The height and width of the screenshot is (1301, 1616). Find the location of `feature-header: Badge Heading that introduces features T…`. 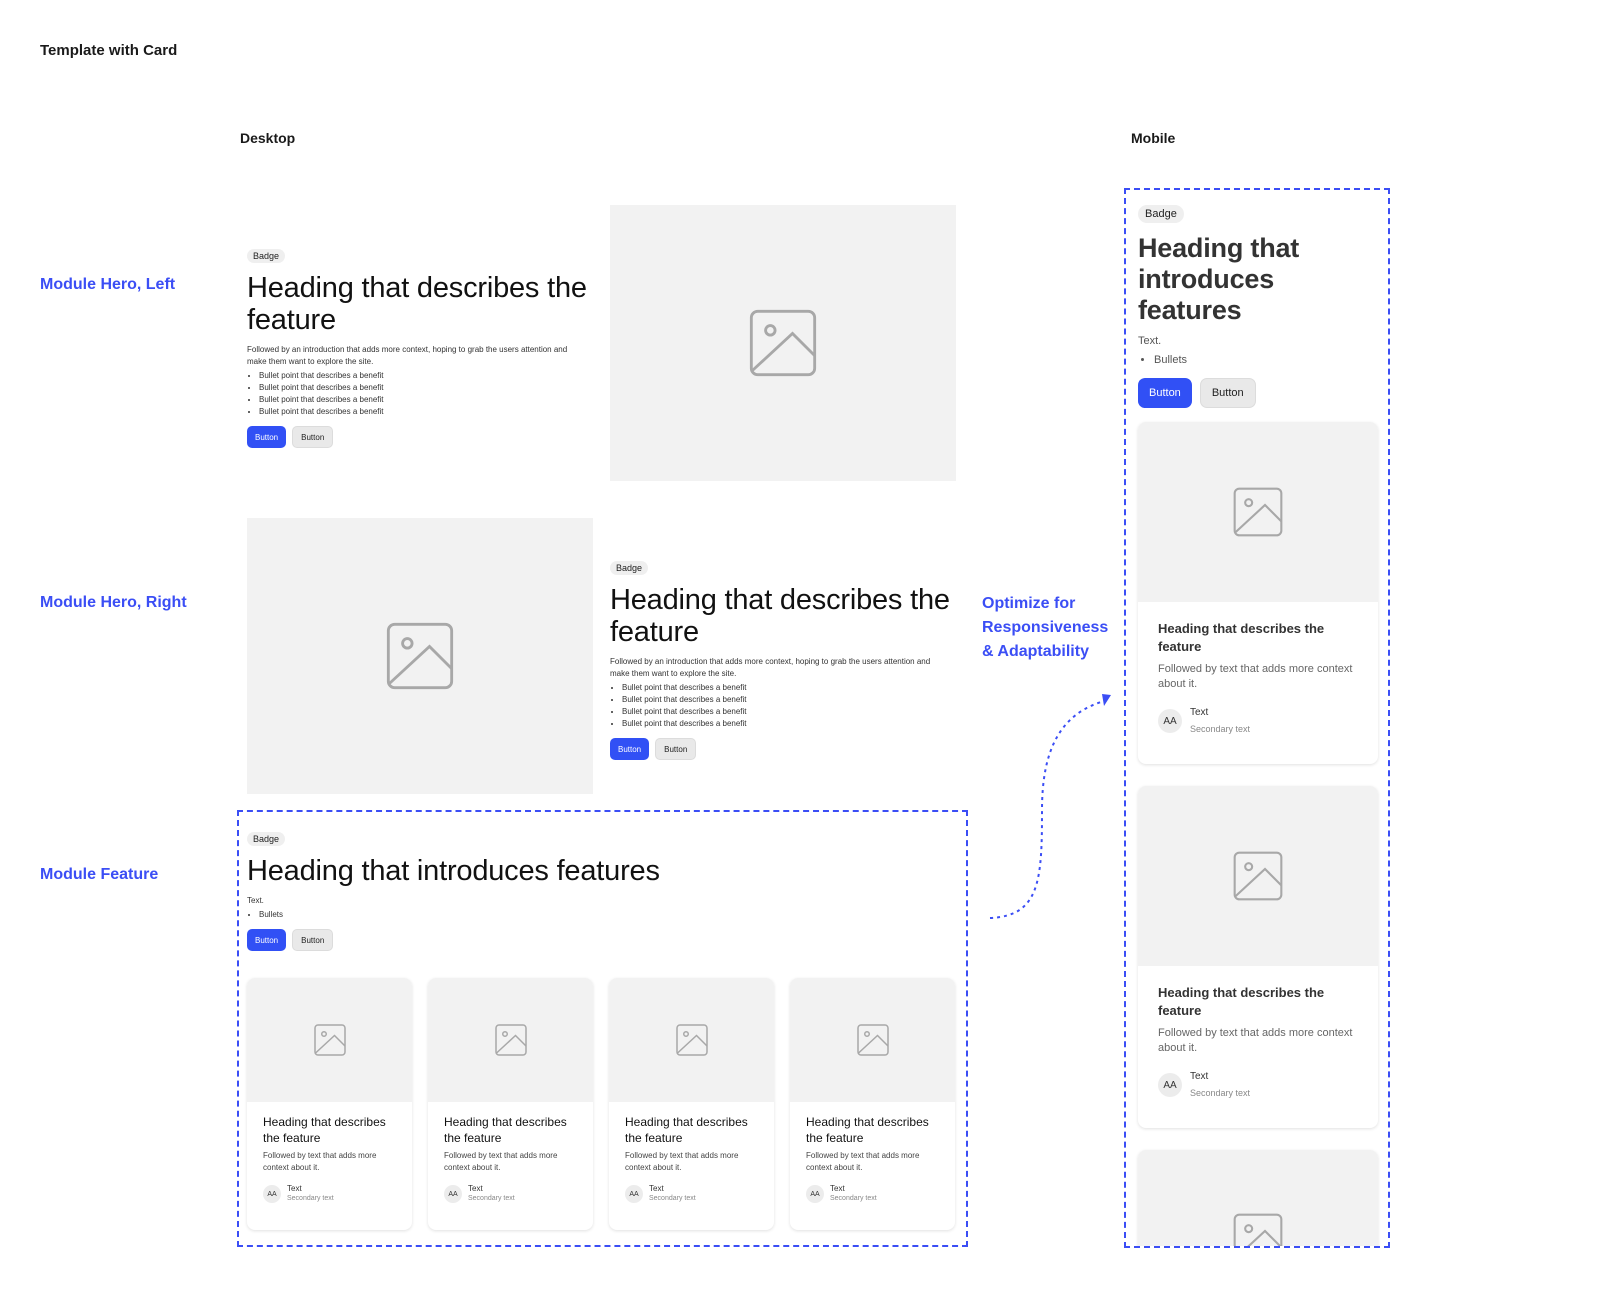

feature-header: Badge Heading that introduces features T… is located at coordinates (597, 890).